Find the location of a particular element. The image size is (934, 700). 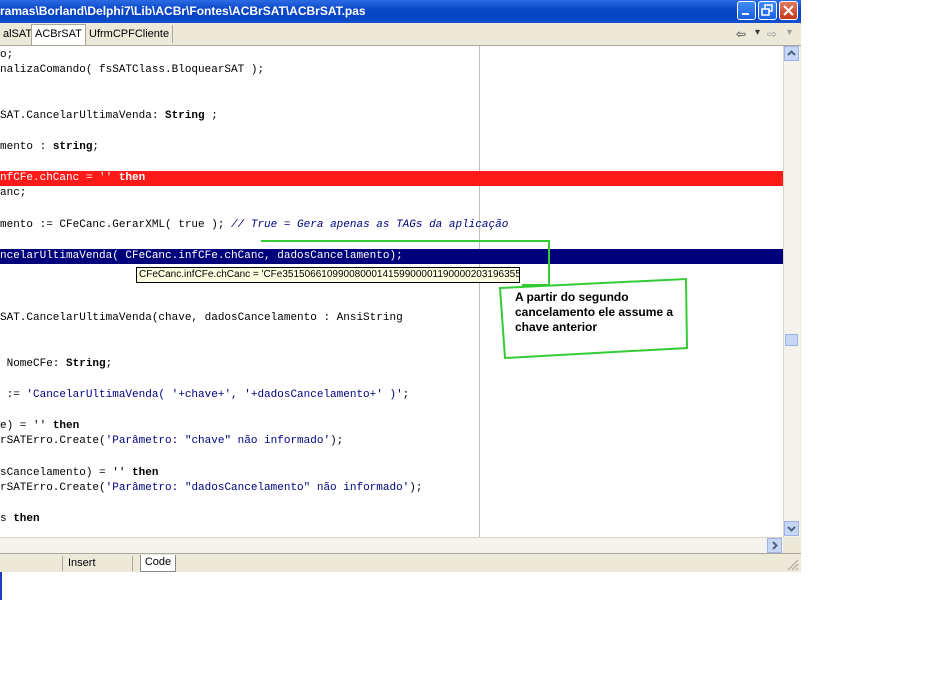

cursor-marker is located at coordinates (1, 586).